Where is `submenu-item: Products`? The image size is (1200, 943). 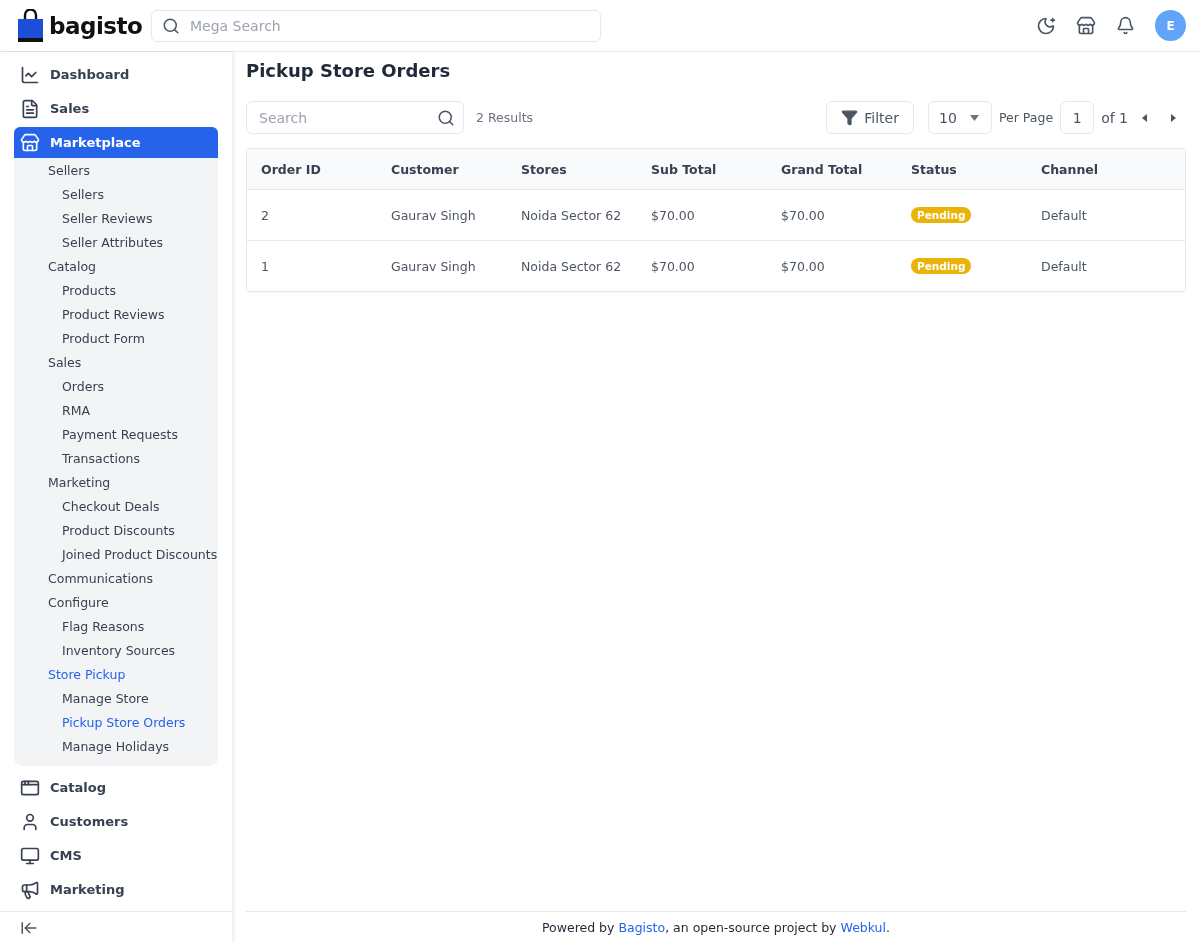
submenu-item: Products is located at coordinates (116, 290).